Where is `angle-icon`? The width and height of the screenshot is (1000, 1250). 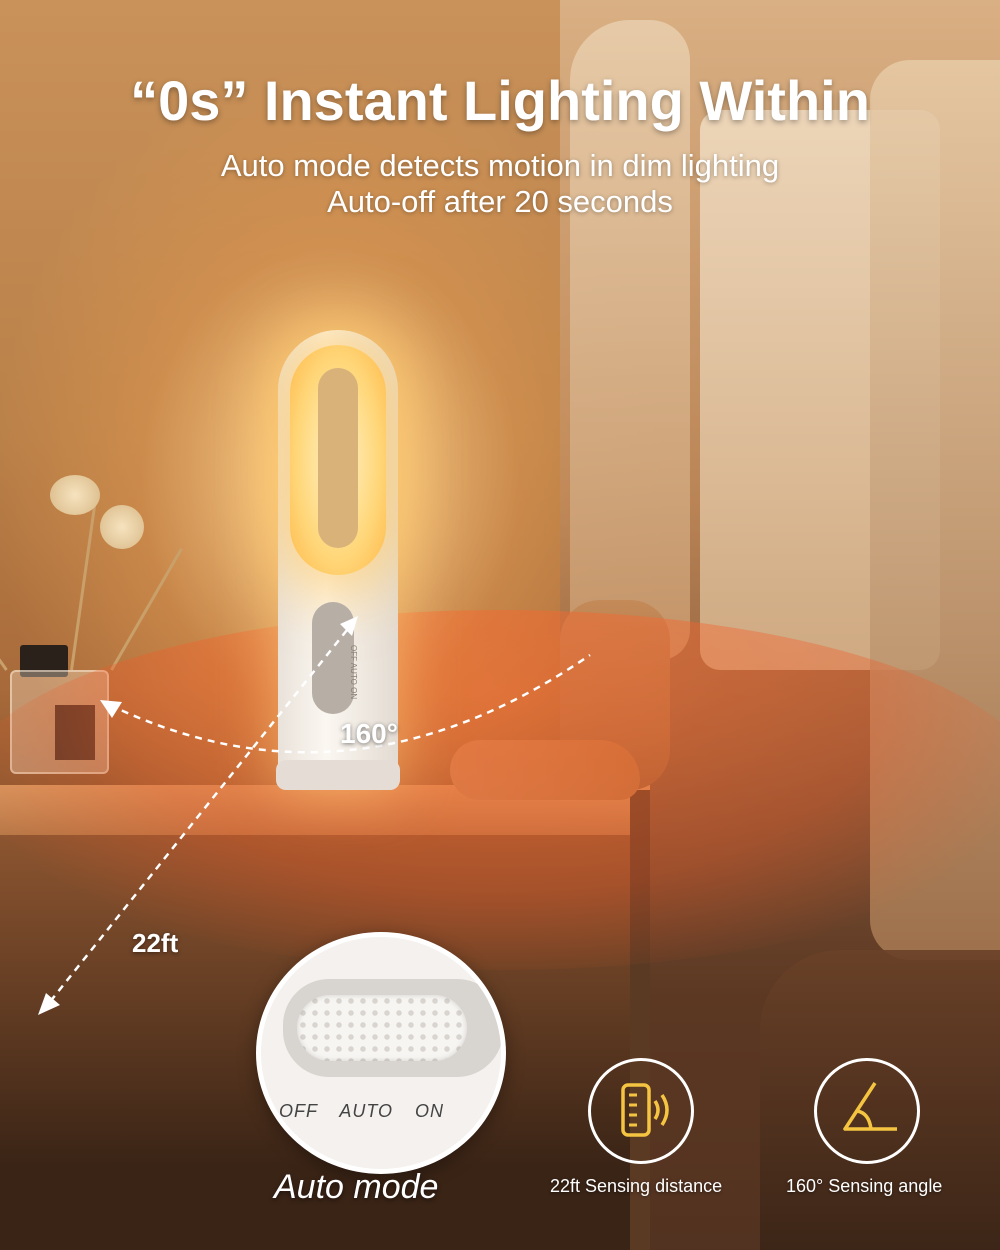
angle-icon is located at coordinates (867, 1111).